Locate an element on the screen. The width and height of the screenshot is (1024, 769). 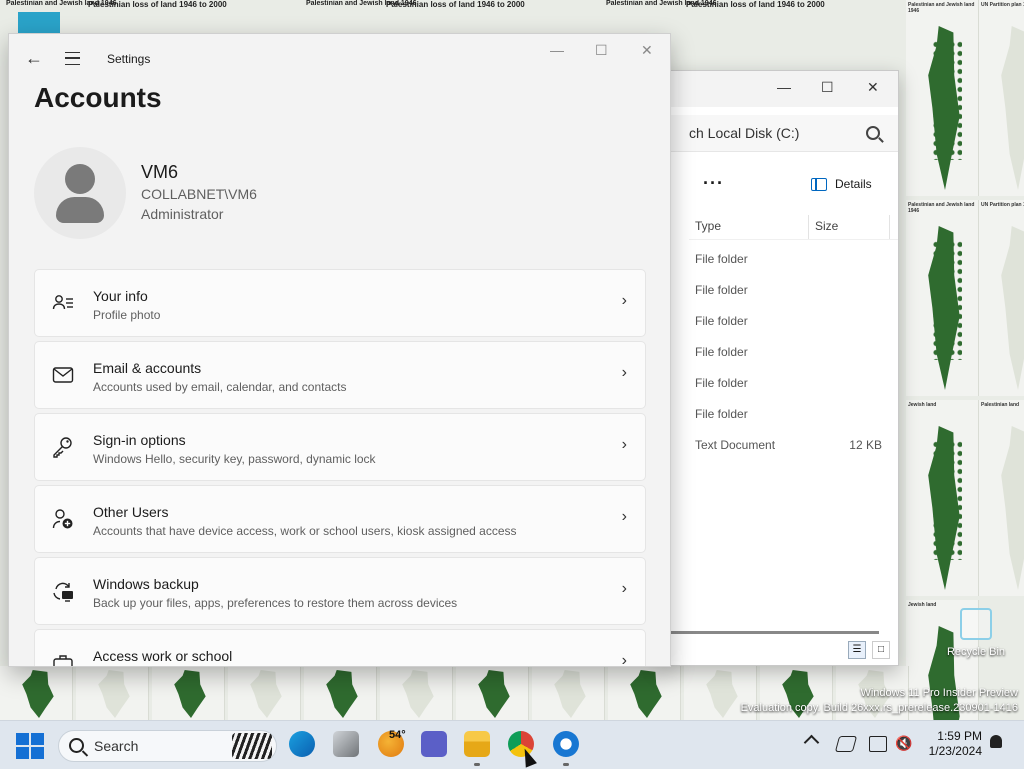
start-button is located at coordinates (30, 746).